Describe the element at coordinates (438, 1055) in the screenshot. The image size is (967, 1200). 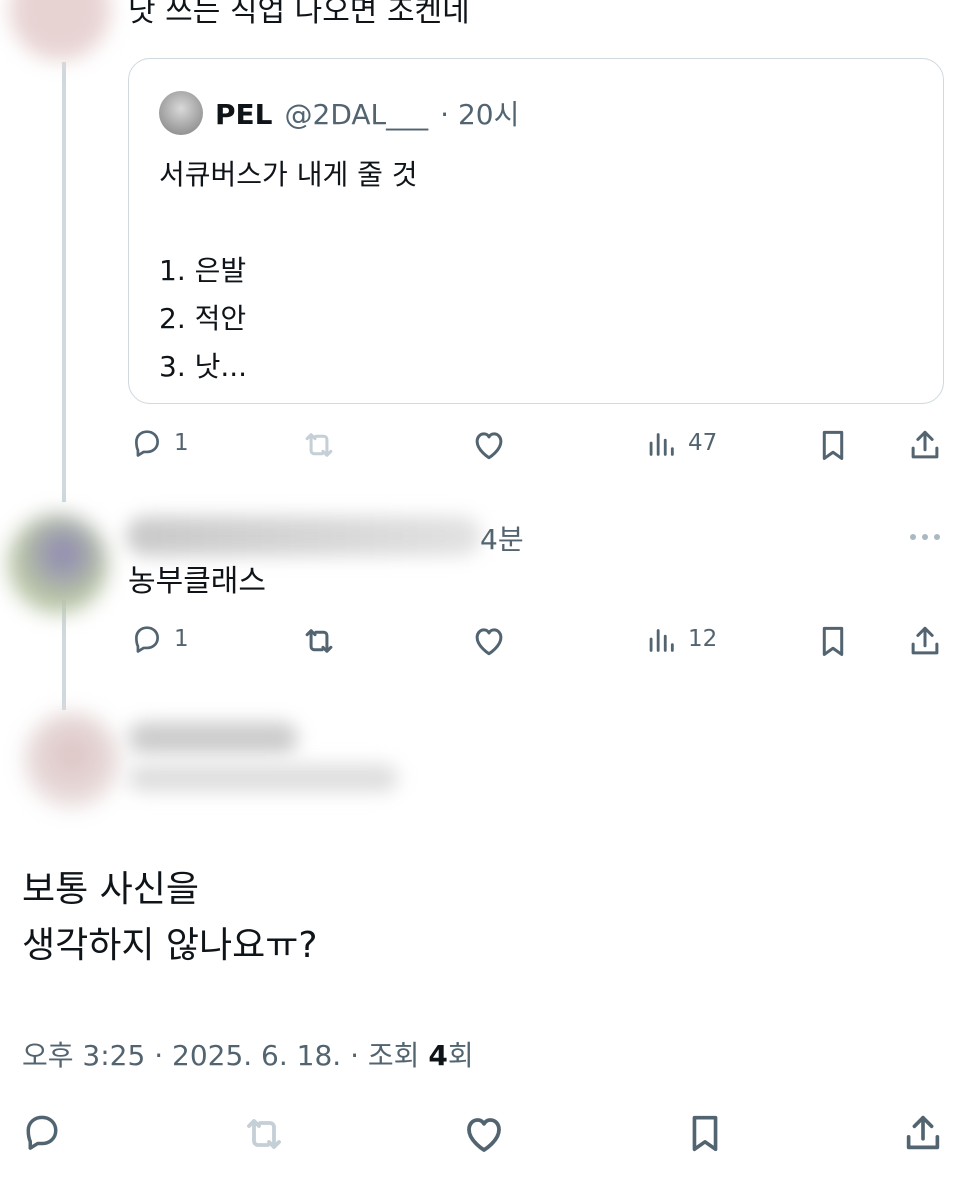
I see `view-count: 4` at that location.